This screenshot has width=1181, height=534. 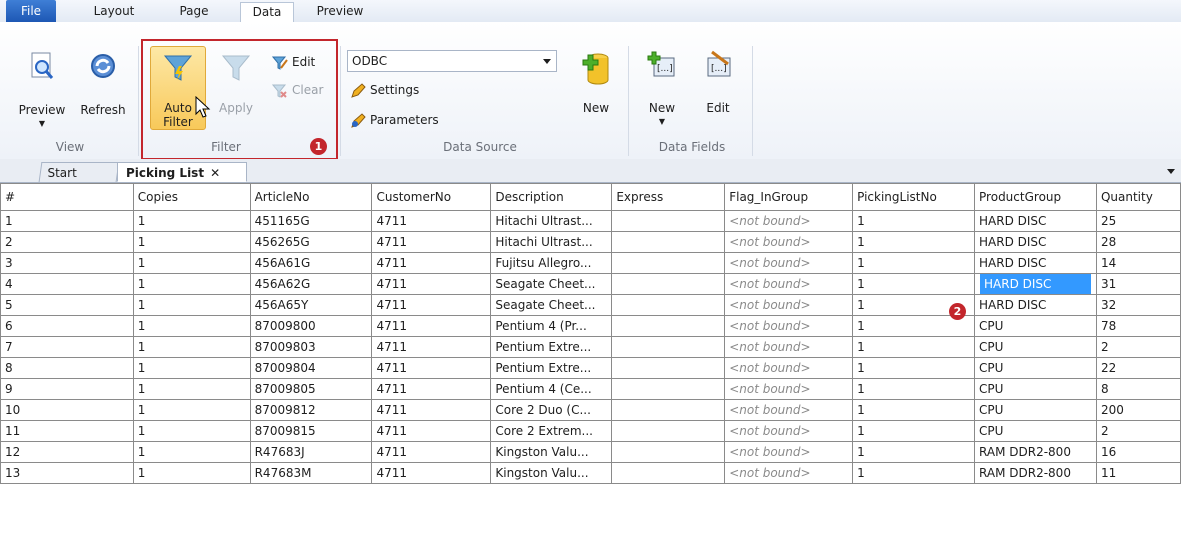 I want to click on tab-start-page: Start Page, so click(x=79, y=181).